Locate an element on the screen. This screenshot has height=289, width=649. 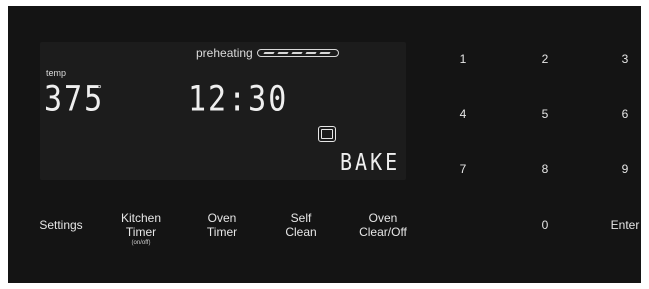
key-5: 5 is located at coordinates (545, 114).